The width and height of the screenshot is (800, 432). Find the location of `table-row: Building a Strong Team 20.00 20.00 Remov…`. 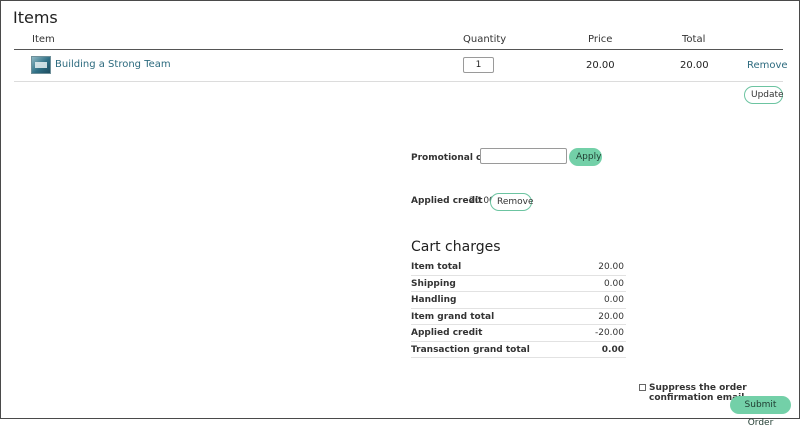

table-row: Building a Strong Team 20.00 20.00 Remov… is located at coordinates (401, 66).